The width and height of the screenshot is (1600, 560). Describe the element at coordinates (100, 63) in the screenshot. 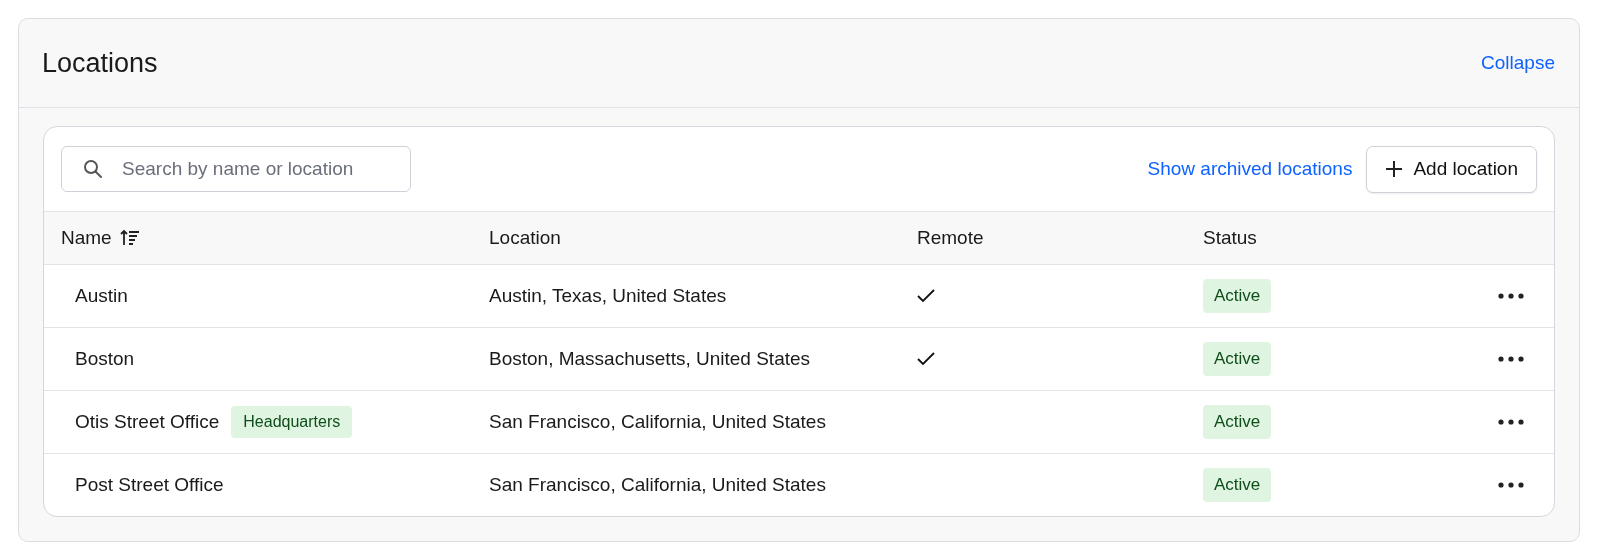

I see `panel-title: Locations` at that location.